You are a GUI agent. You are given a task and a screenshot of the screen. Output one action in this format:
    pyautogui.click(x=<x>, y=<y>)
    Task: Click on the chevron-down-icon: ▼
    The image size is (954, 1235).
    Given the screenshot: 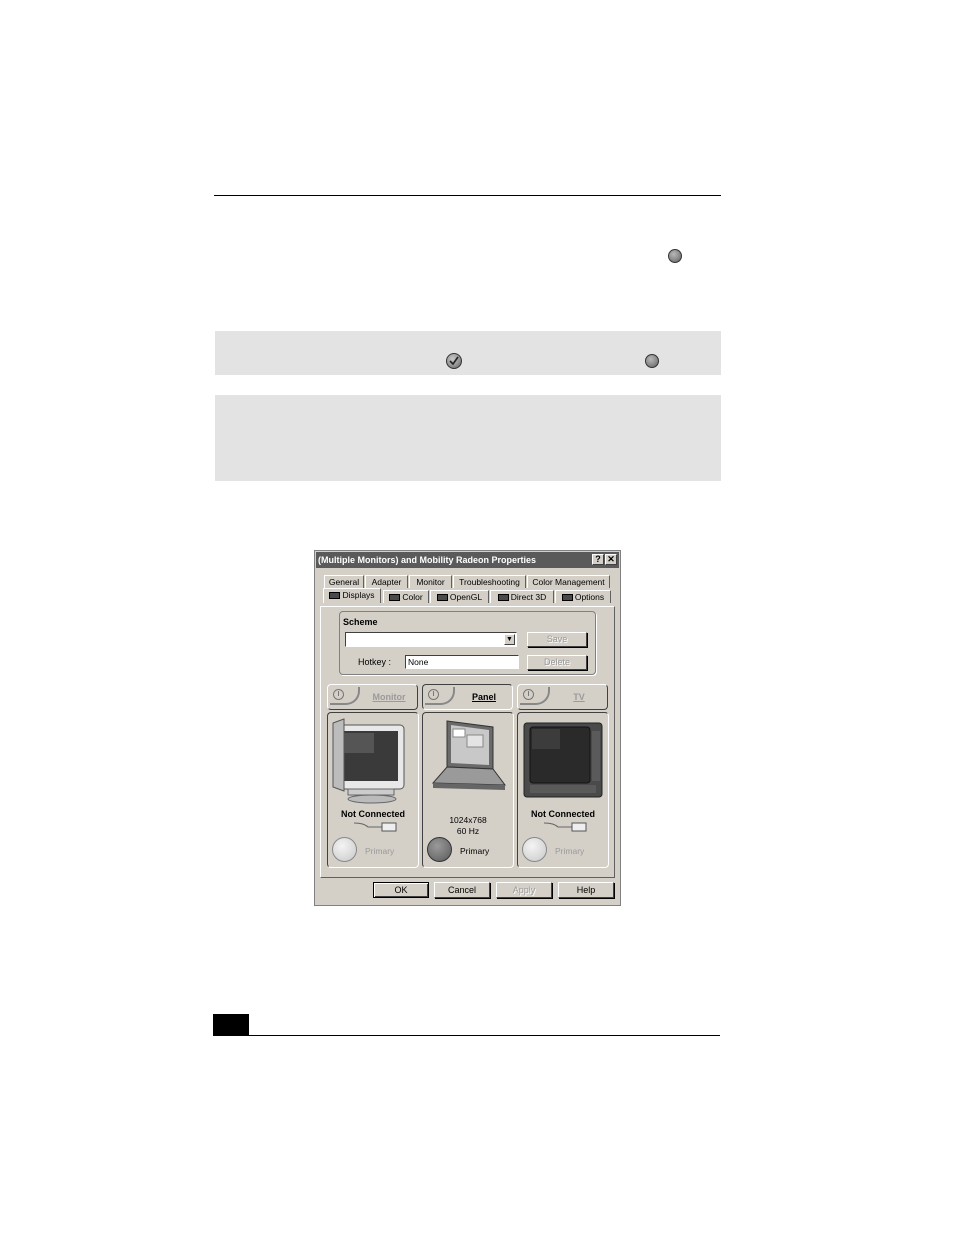 What is the action you would take?
    pyautogui.click(x=509, y=639)
    